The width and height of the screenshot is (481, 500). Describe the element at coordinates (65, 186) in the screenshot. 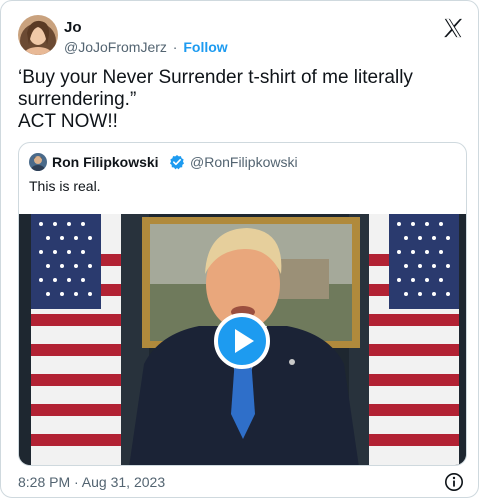

I see `quoted-tweet-text: This is real.` at that location.